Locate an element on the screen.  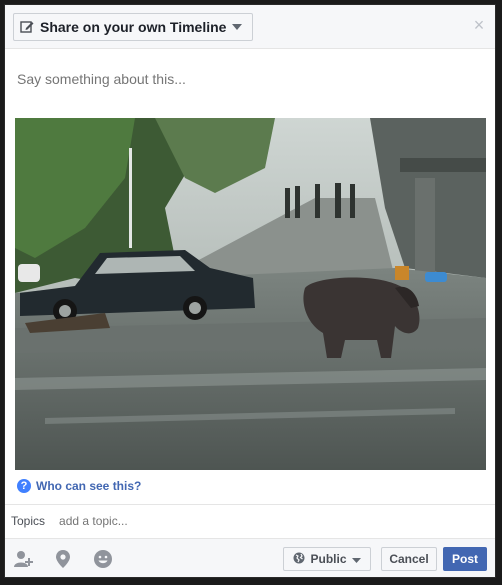
privacy-selector-button: Public is located at coordinates (327, 559).